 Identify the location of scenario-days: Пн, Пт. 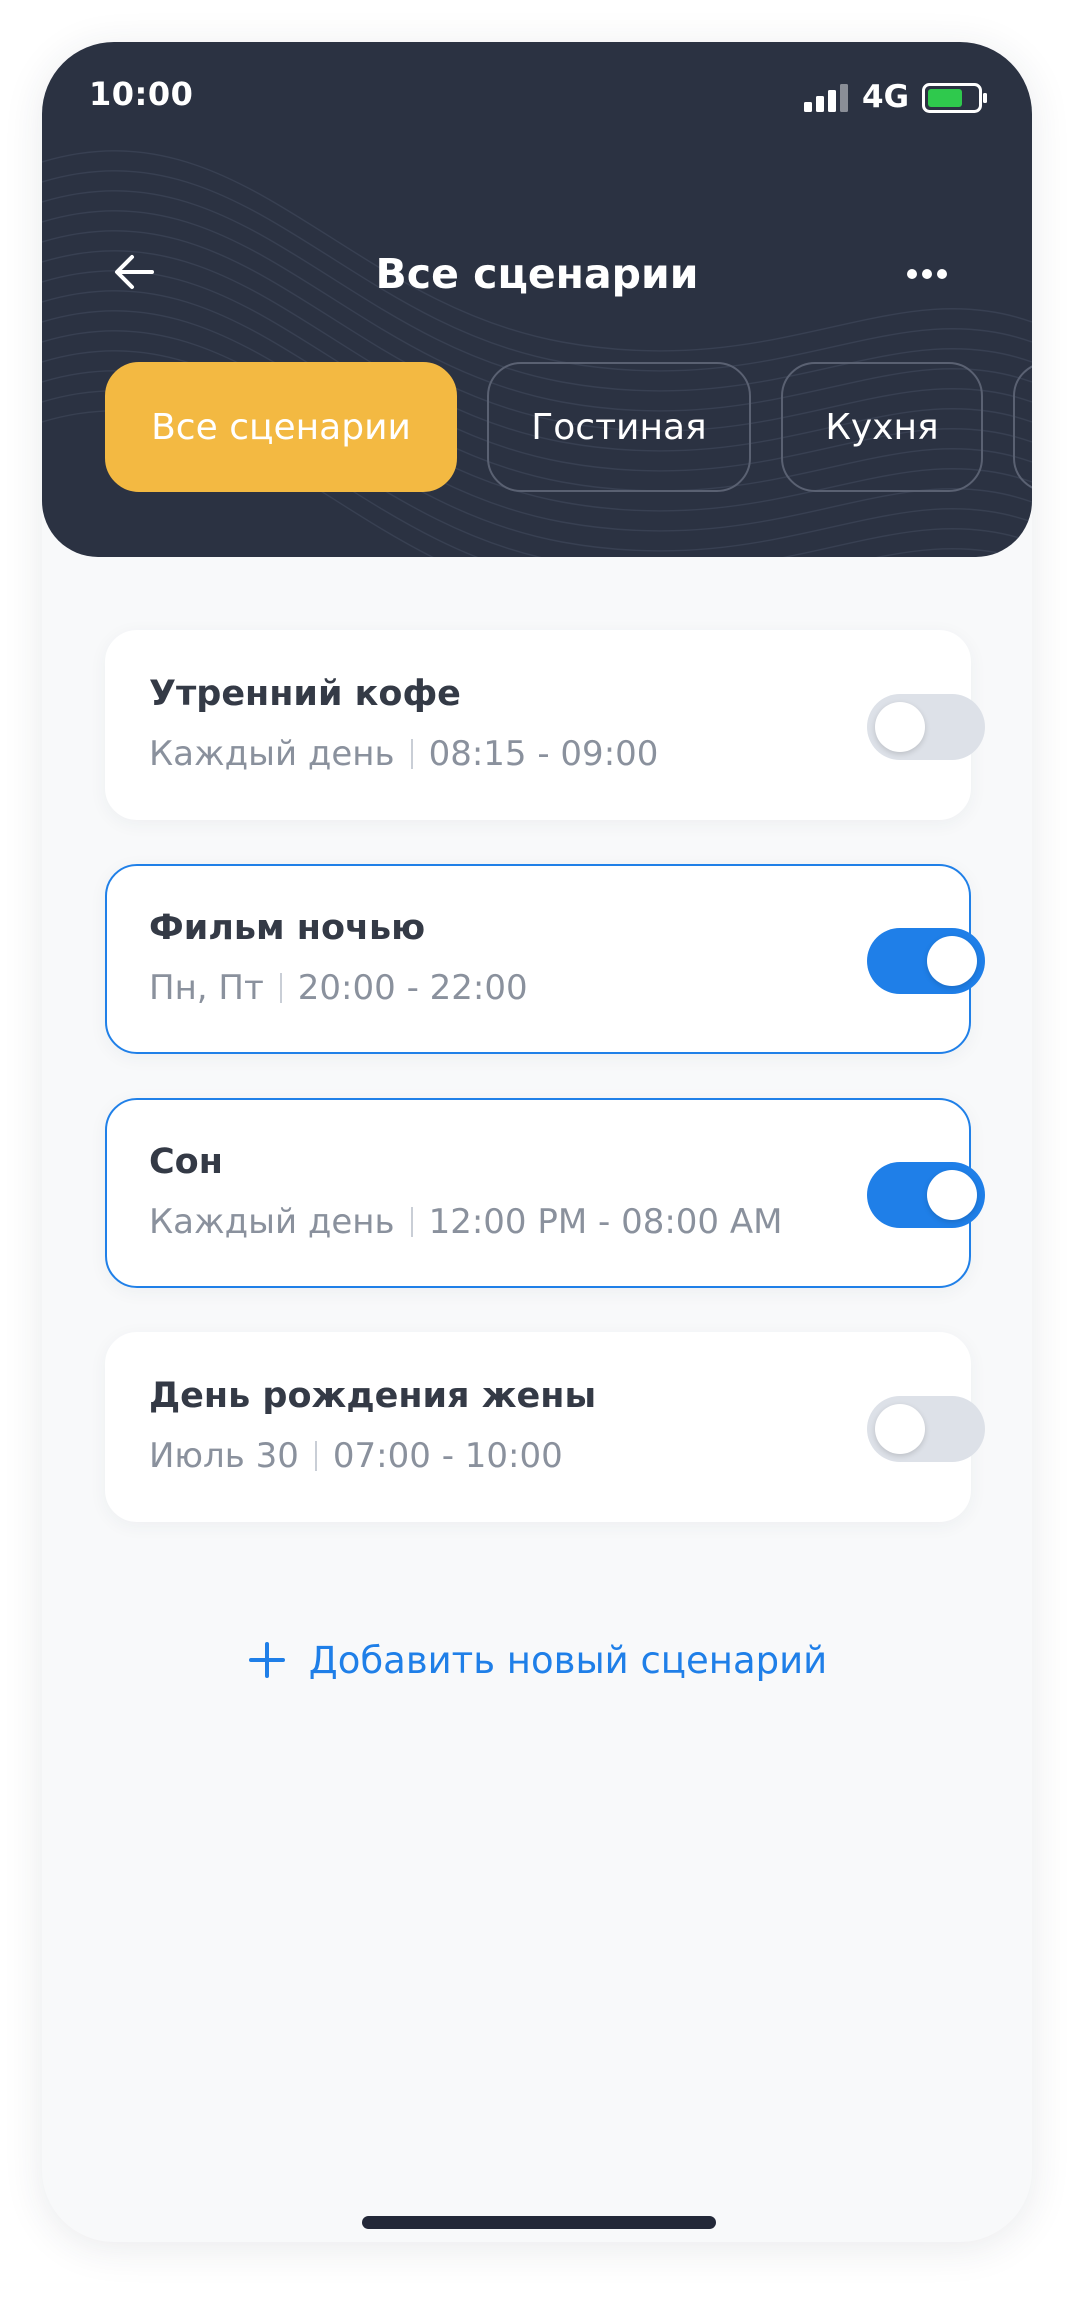
(206, 988).